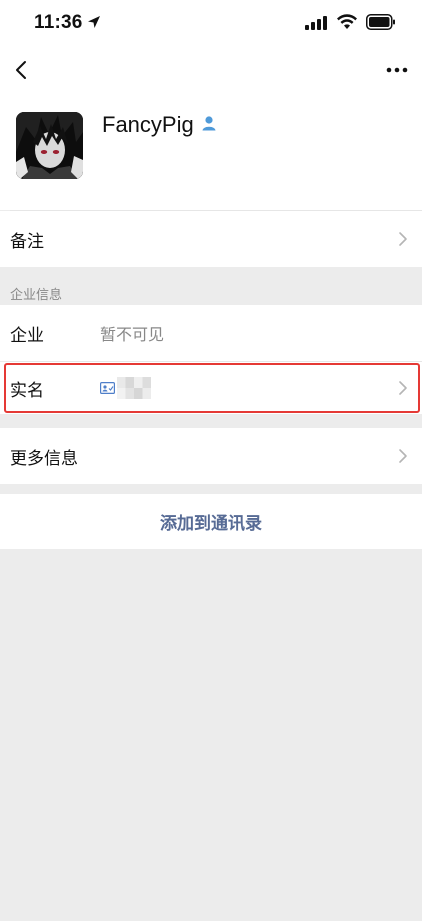 The width and height of the screenshot is (422, 921). Describe the element at coordinates (347, 21) in the screenshot. I see `wifi-icon` at that location.